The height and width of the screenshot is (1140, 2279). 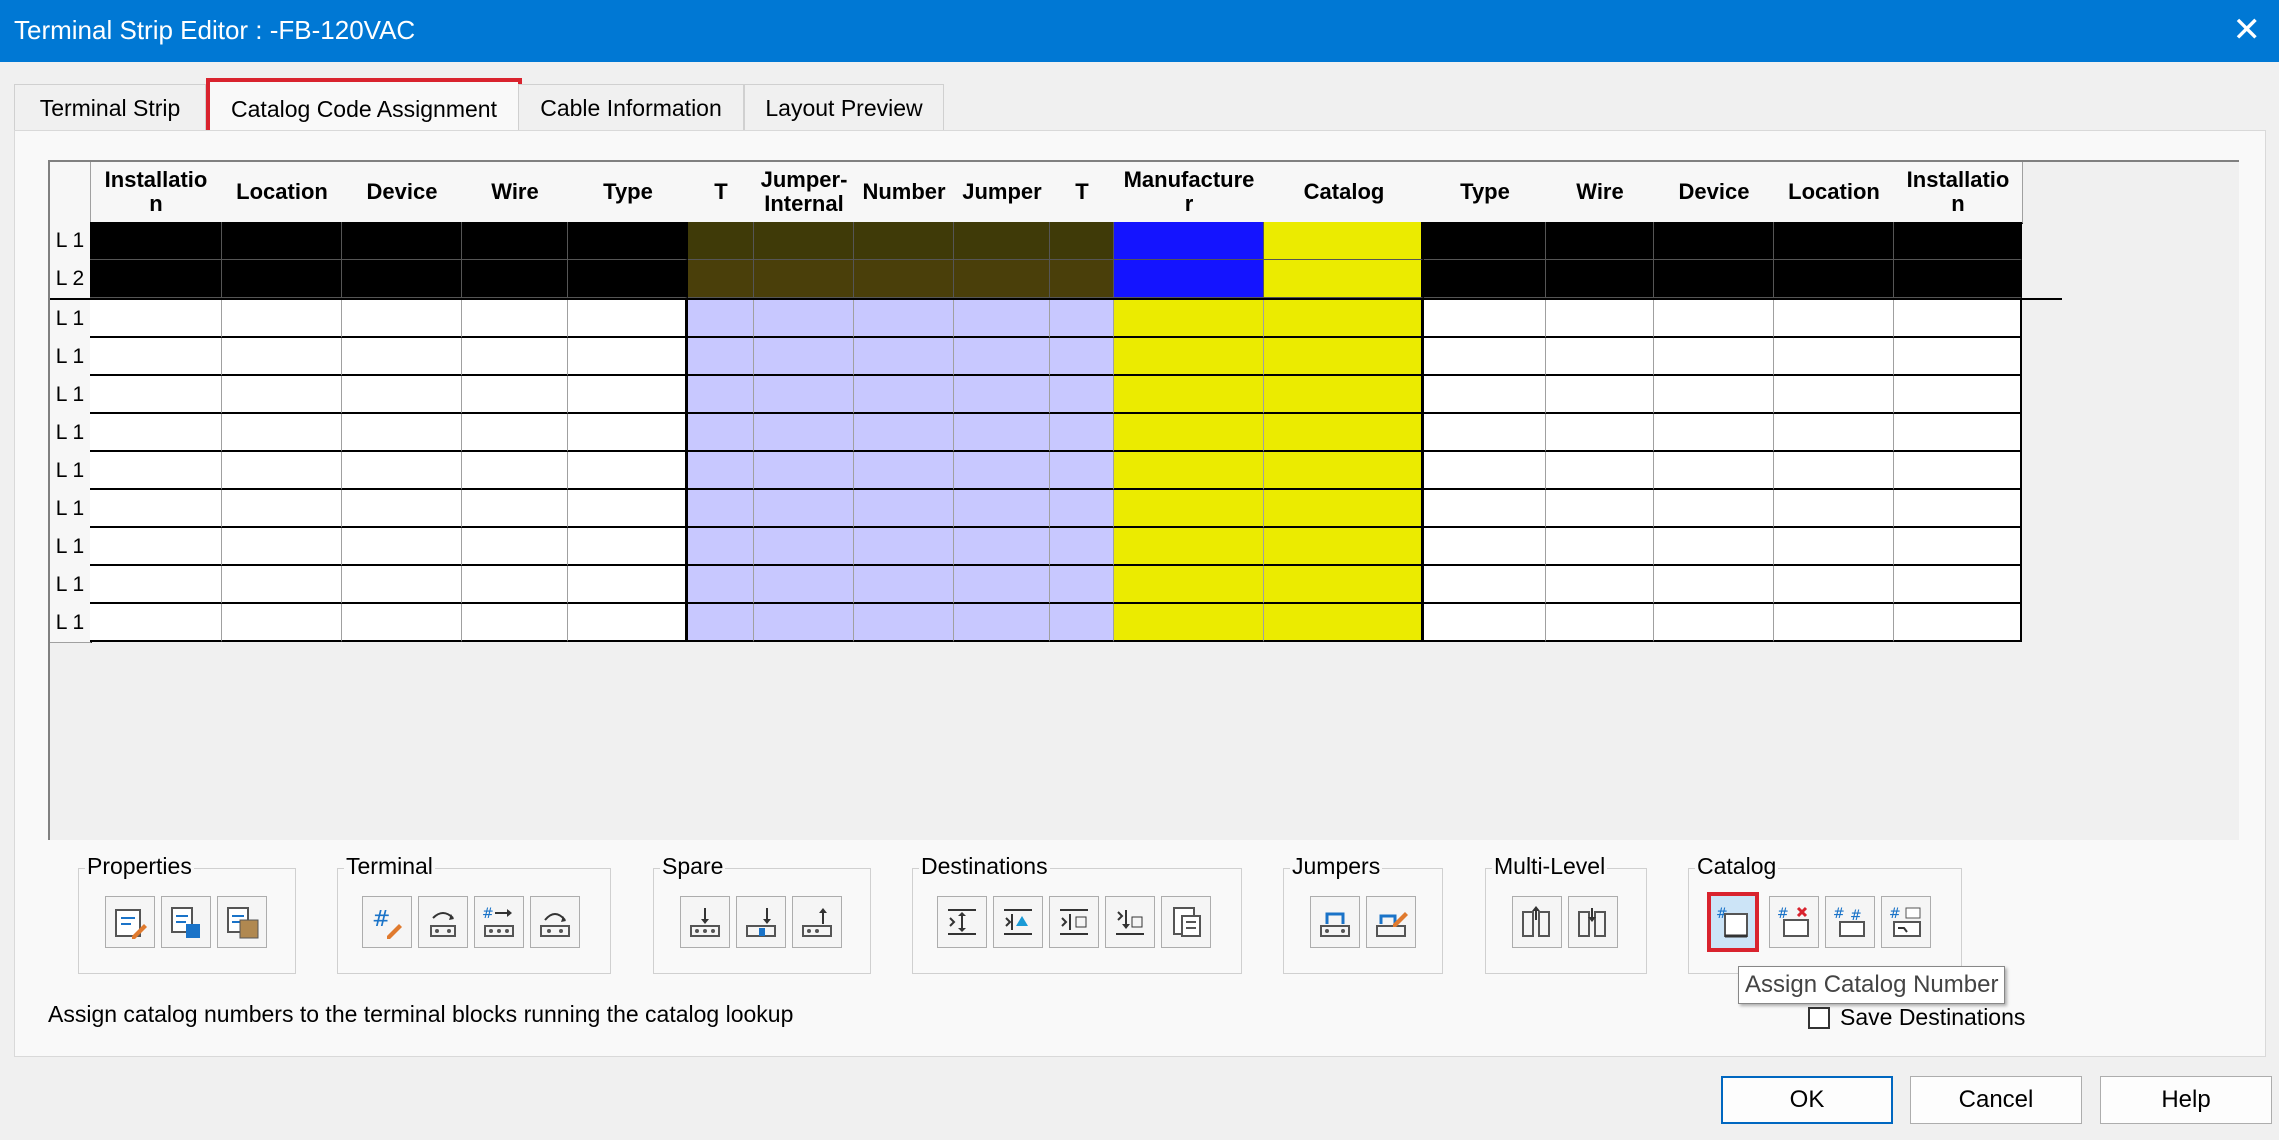 I want to click on column-header: Device, so click(x=1714, y=193).